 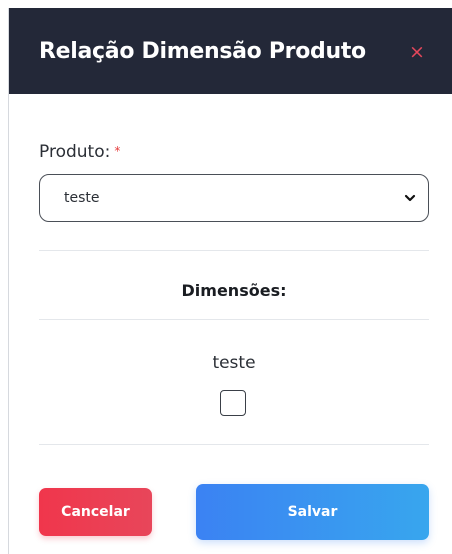 What do you see at coordinates (234, 363) in the screenshot?
I see `dimension-option-label: teste` at bounding box center [234, 363].